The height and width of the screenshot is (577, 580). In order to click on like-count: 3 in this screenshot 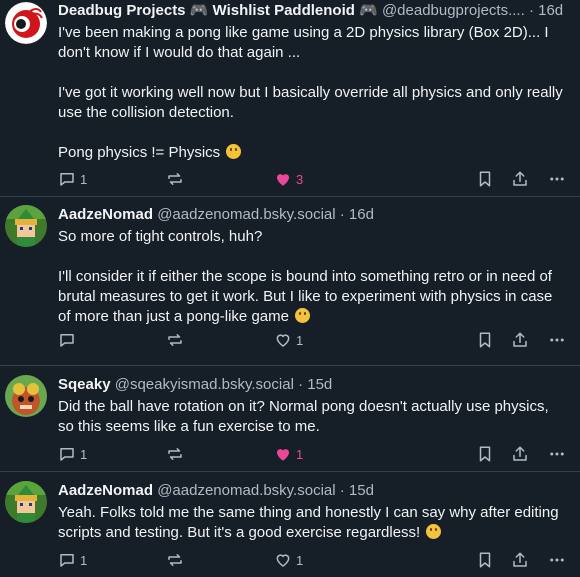, I will do `click(300, 179)`.